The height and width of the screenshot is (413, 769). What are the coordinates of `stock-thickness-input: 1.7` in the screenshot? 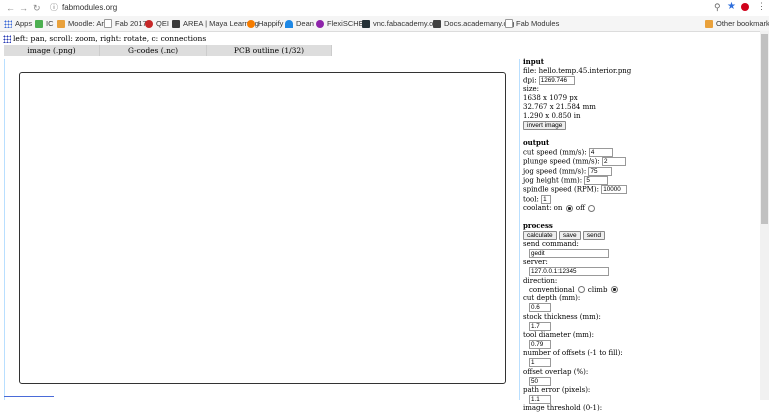 It's located at (540, 326).